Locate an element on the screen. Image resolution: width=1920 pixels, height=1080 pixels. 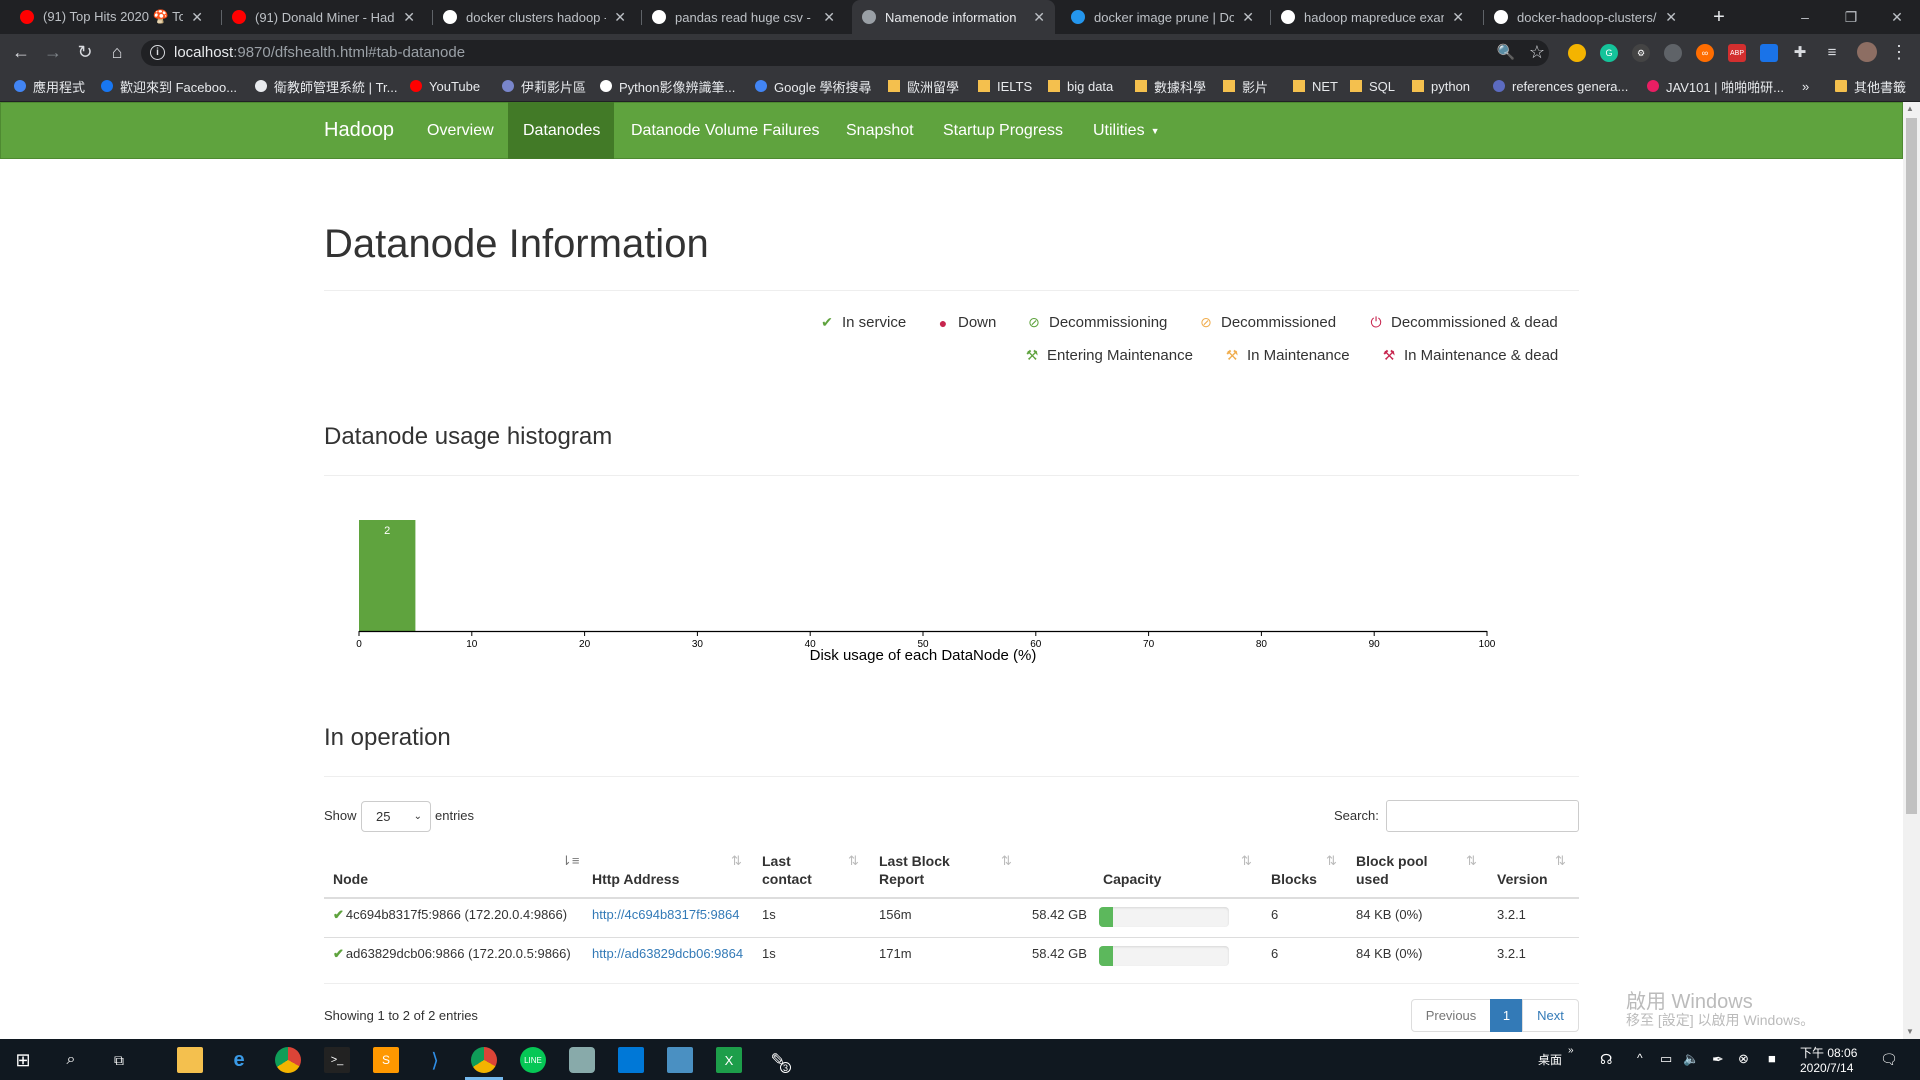
bookmark-item: SQL is located at coordinates (1372, 86).